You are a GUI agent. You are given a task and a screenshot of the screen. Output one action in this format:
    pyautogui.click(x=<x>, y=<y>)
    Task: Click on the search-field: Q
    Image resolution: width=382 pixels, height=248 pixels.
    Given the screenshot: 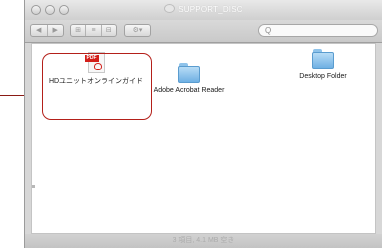 What is the action you would take?
    pyautogui.click(x=318, y=30)
    